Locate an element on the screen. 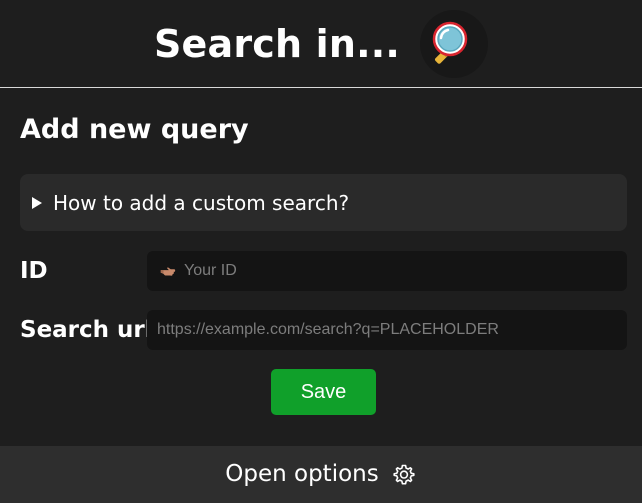  help-disclosure: How to add a custom search? is located at coordinates (323, 202).